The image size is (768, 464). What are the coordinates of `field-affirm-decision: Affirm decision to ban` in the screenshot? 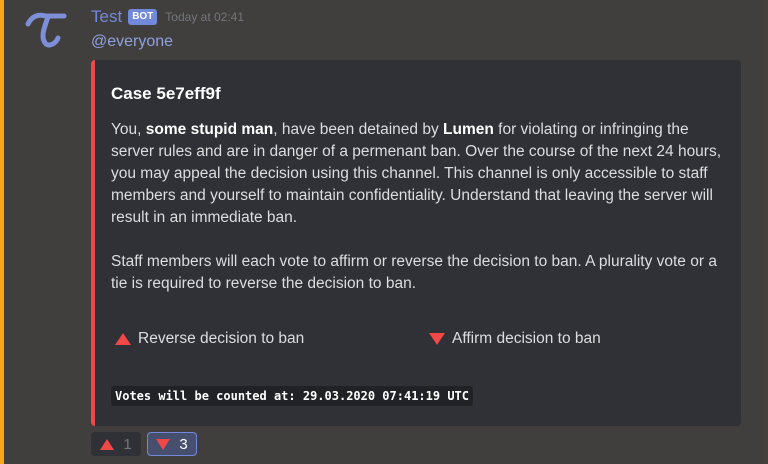 It's located at (515, 339).